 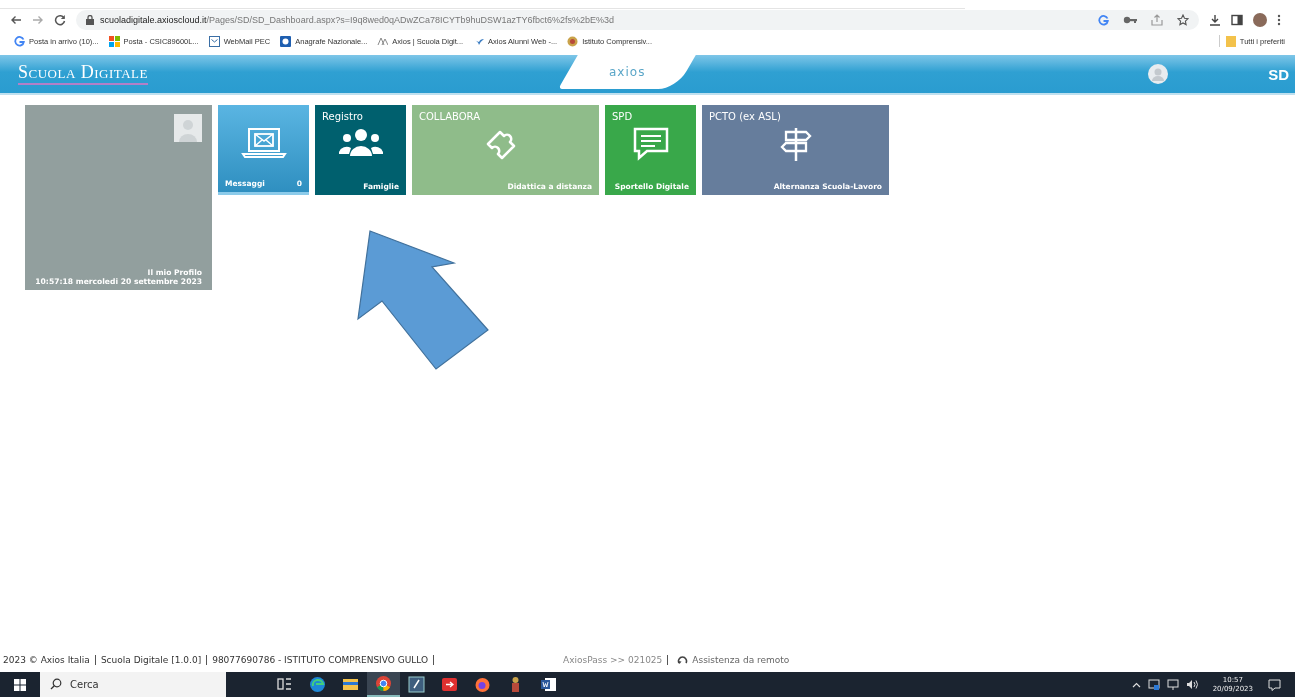 What do you see at coordinates (343, 117) in the screenshot?
I see `tile-title: Registro` at bounding box center [343, 117].